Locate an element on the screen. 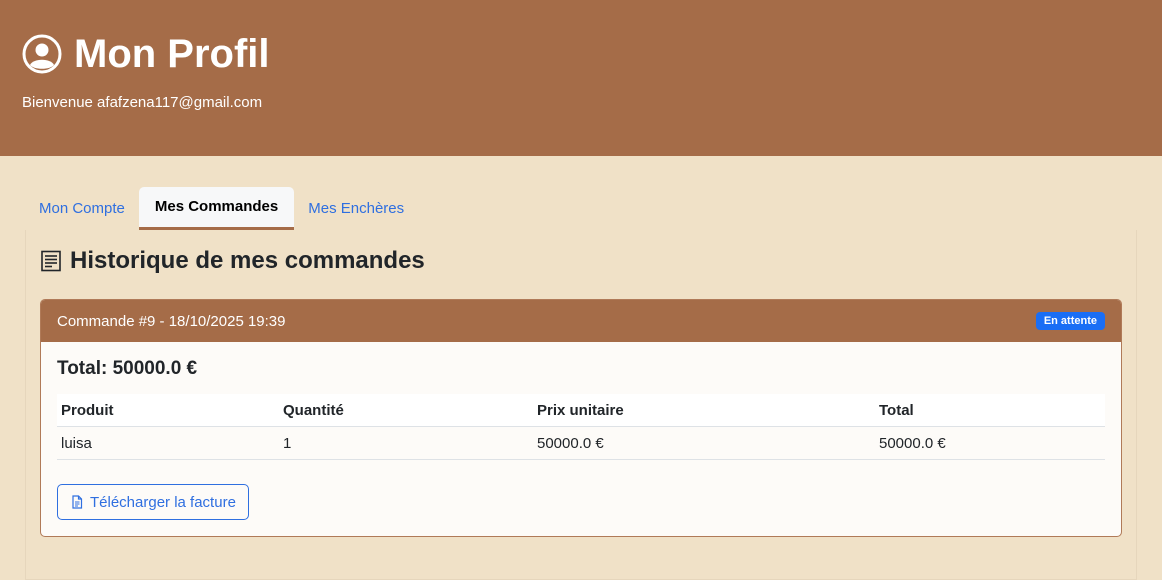 The width and height of the screenshot is (1162, 580). cell-produit: luisa is located at coordinates (168, 443).